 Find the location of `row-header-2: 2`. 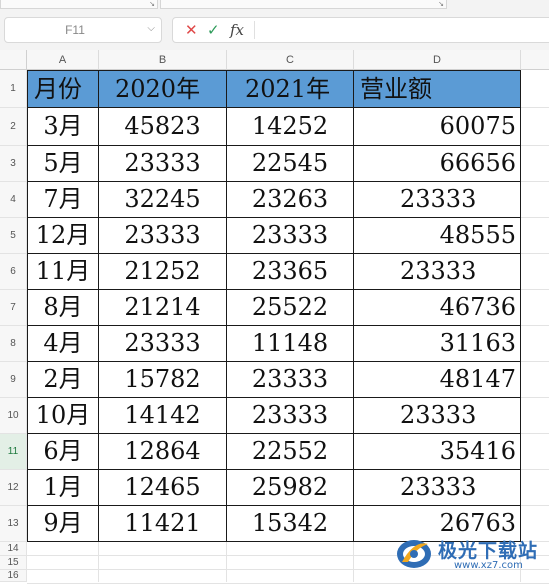

row-header-2: 2 is located at coordinates (13, 127).